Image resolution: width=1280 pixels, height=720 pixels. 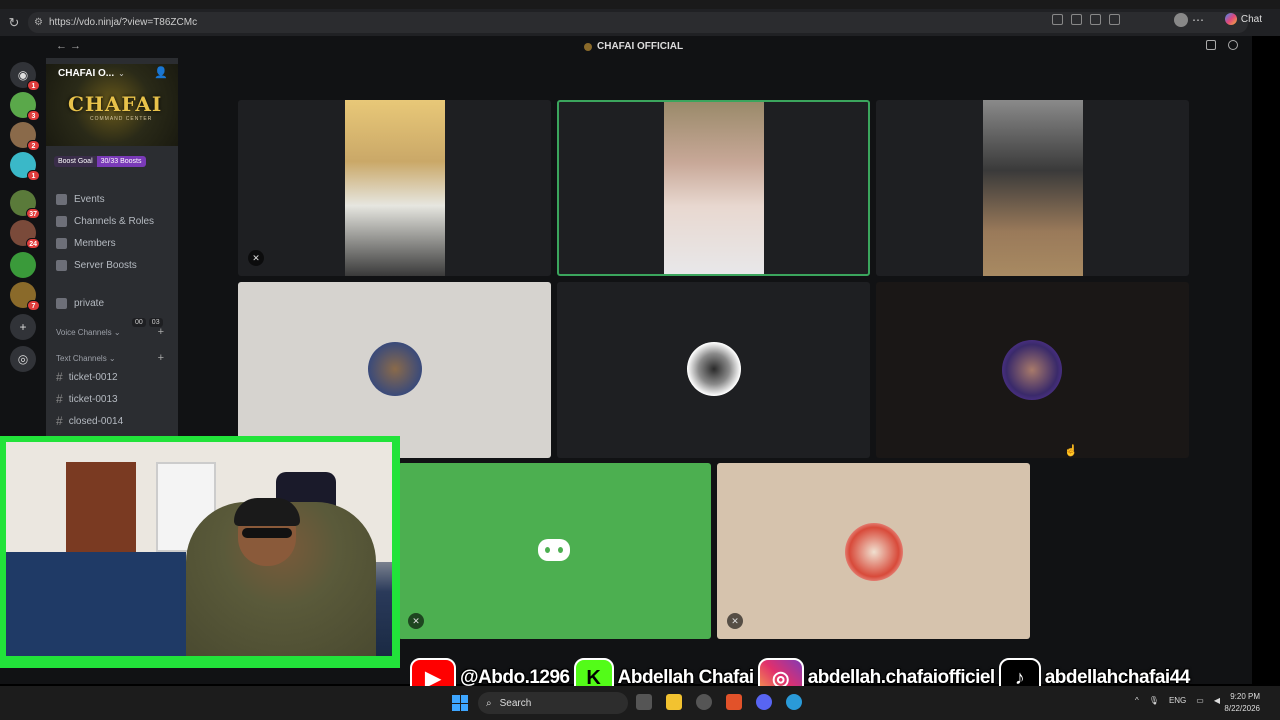 I want to click on add-server-button: +, so click(x=23, y=327).